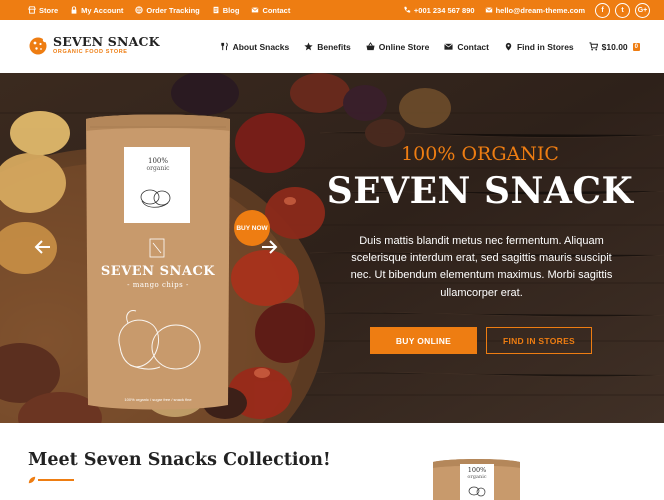  I want to click on nav-item-benefits: Benefits, so click(327, 47).